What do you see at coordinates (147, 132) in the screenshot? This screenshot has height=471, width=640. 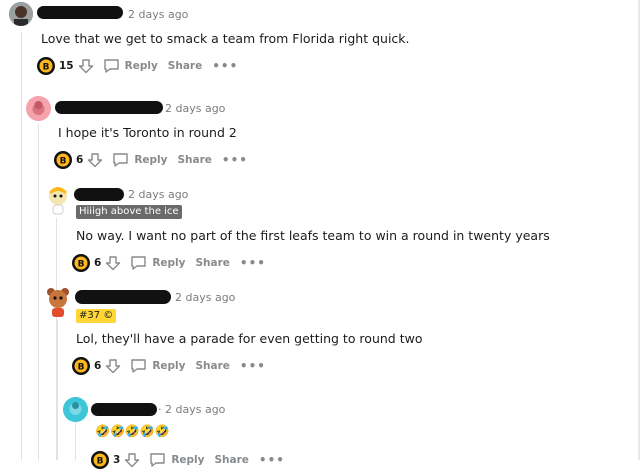 I see `comment-body: I hope it's Toronto in round 2` at bounding box center [147, 132].